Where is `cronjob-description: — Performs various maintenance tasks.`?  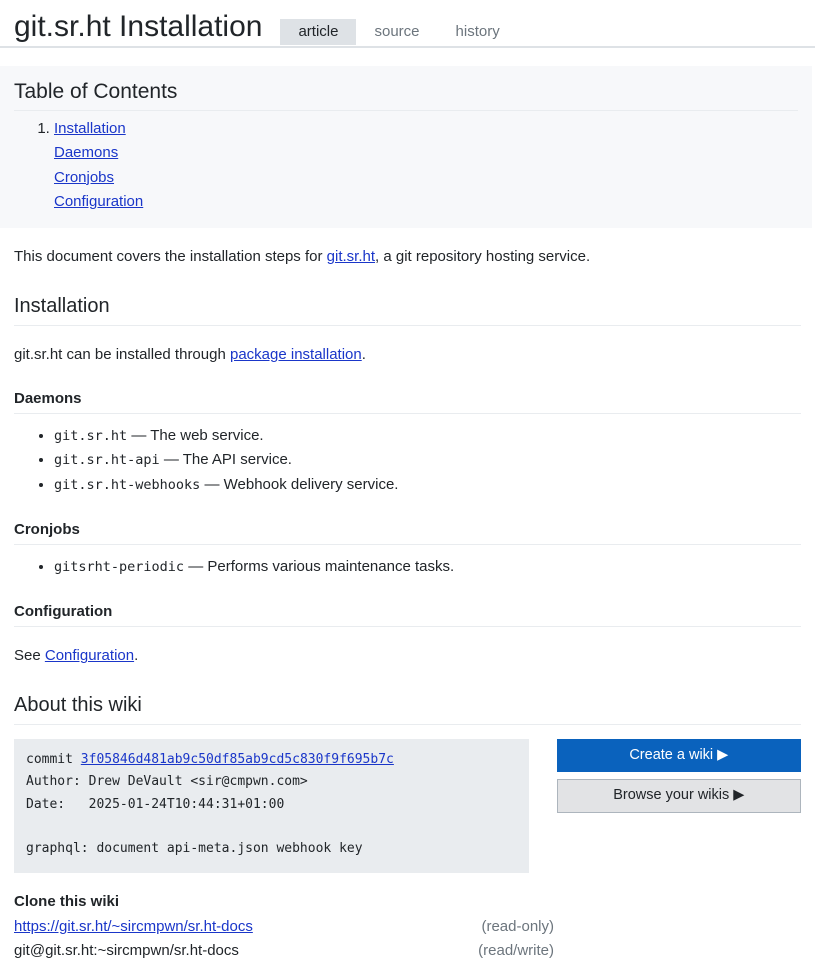 cronjob-description: — Performs various maintenance tasks. is located at coordinates (319, 567).